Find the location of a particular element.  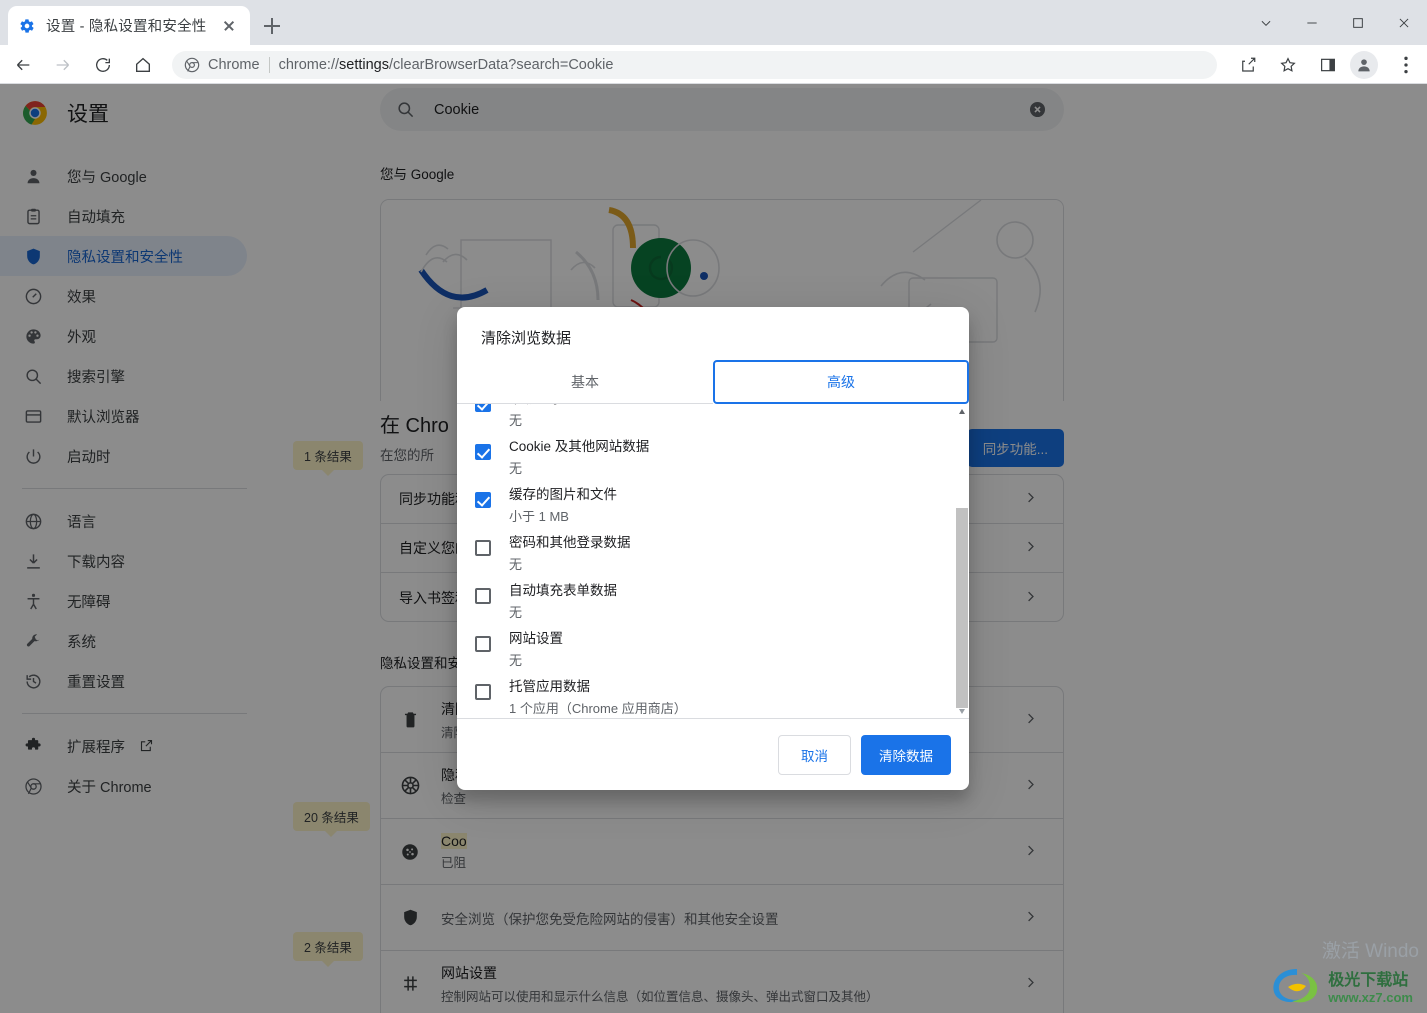

option-label: 缓存的图片和文件 is located at coordinates (563, 494).